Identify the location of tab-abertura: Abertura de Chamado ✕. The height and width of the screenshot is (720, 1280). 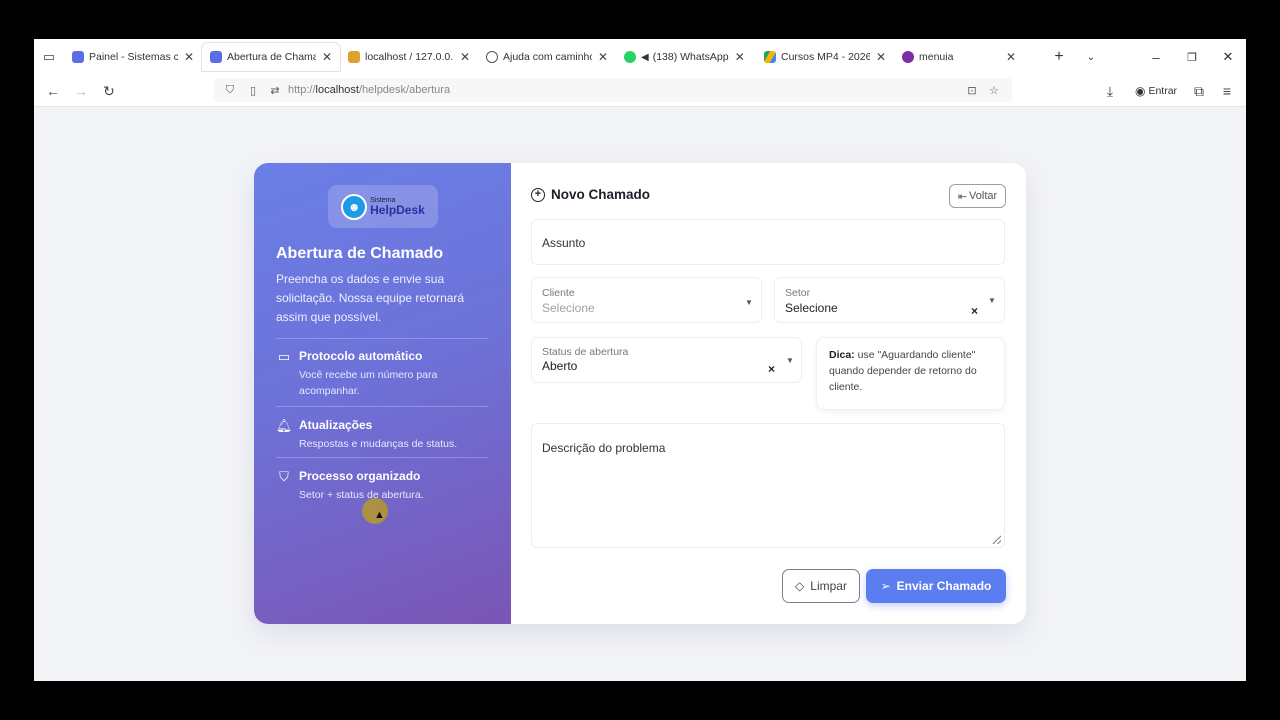
(271, 57).